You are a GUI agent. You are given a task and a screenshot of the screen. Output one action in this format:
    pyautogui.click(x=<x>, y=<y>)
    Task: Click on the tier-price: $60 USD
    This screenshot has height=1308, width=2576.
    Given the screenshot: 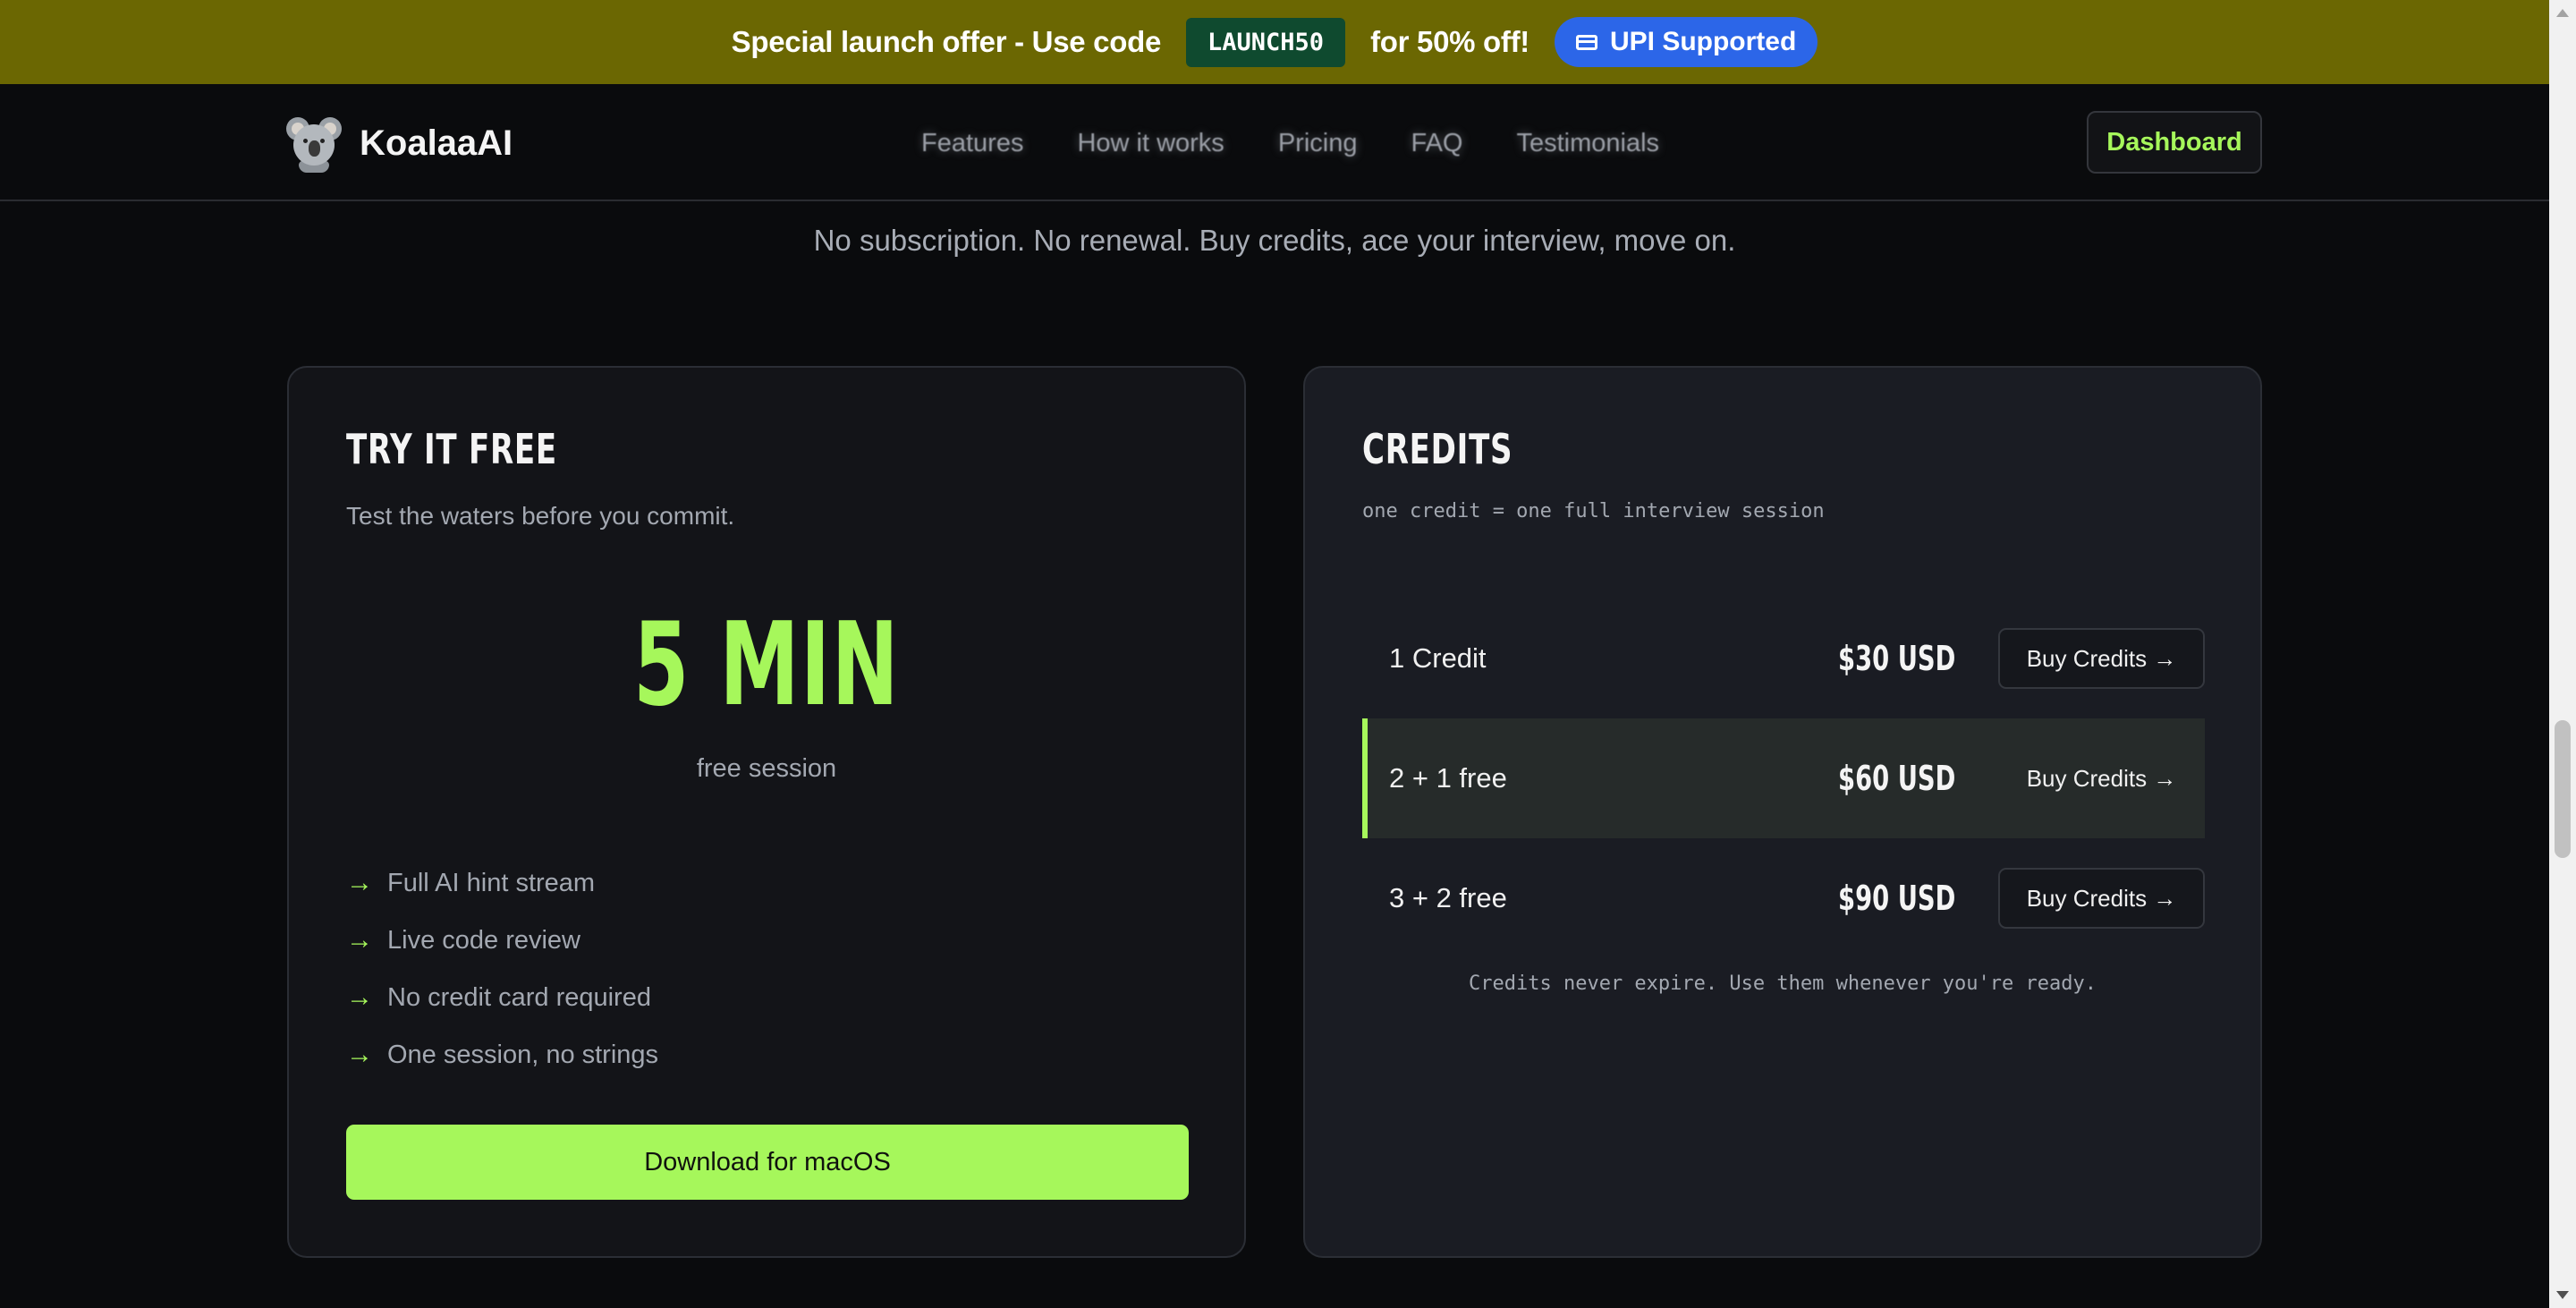 What is the action you would take?
    pyautogui.click(x=1896, y=778)
    